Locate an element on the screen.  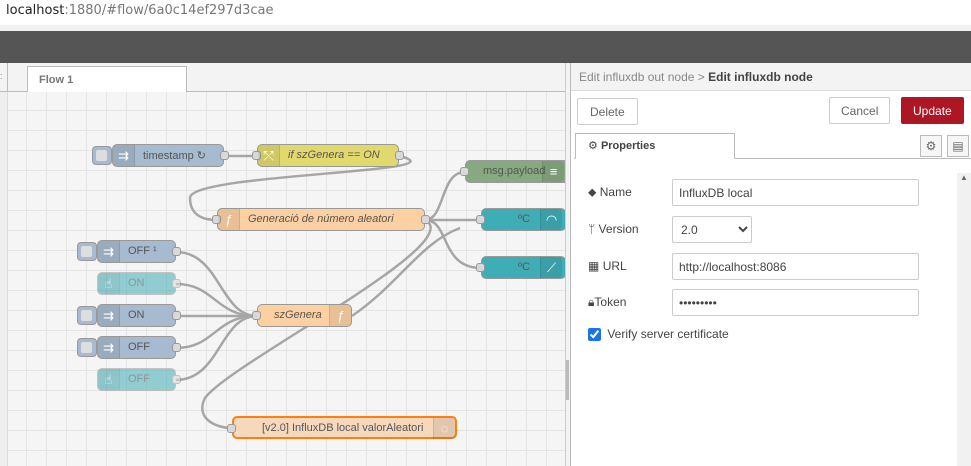
chart-icon: ⟋ is located at coordinates (551, 267).